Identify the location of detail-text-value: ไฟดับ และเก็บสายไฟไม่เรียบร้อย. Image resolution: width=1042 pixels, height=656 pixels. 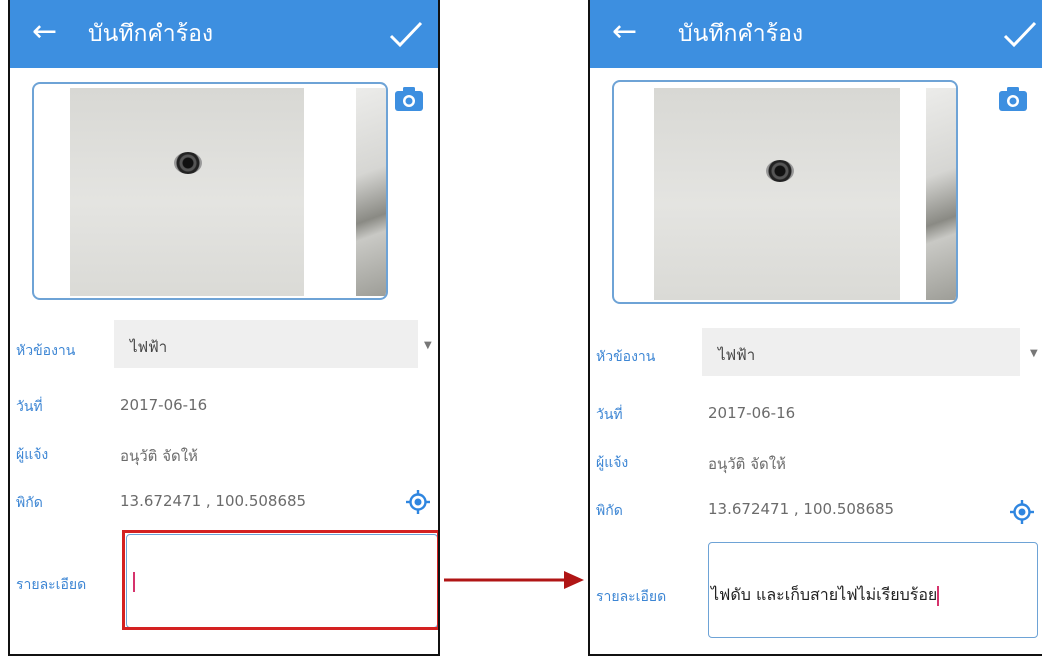
(824, 594).